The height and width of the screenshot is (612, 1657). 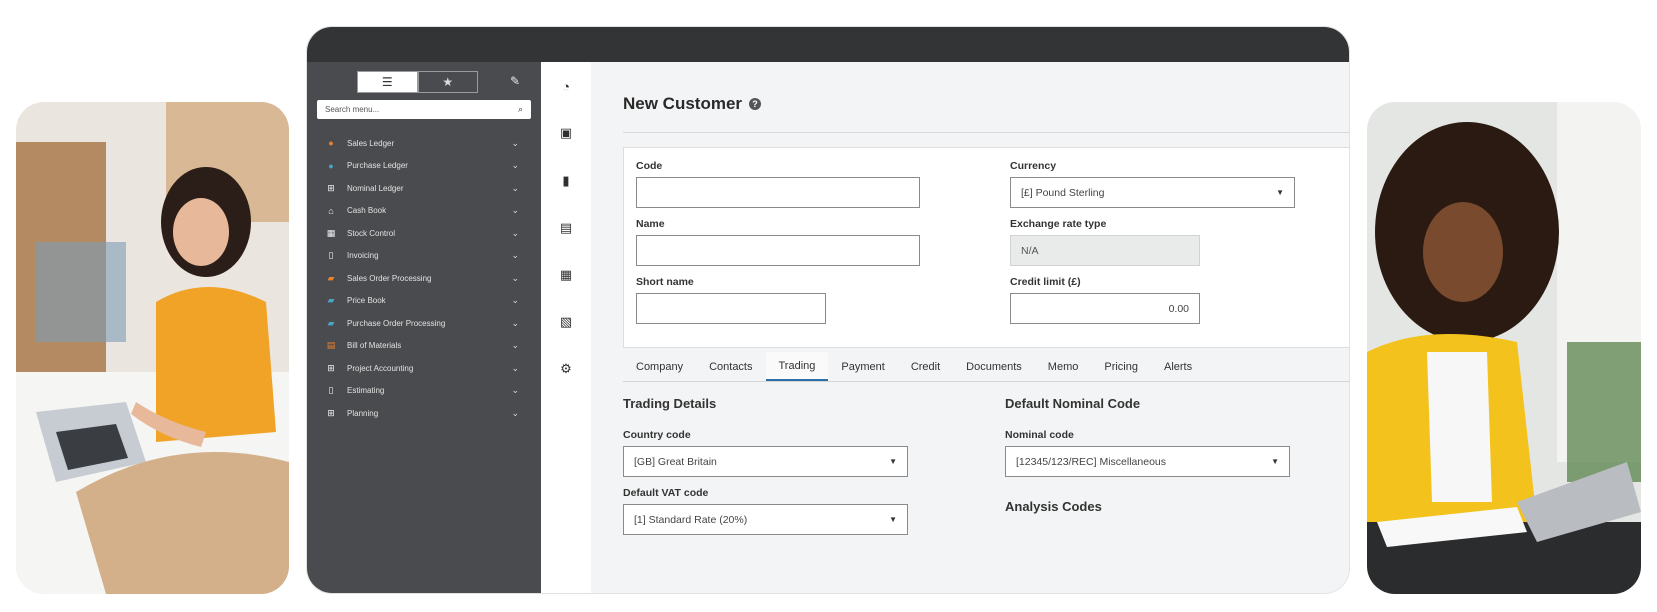 I want to click on sidebar-item-cash-book: ⌂ Cash Book ⌄, so click(x=424, y=211).